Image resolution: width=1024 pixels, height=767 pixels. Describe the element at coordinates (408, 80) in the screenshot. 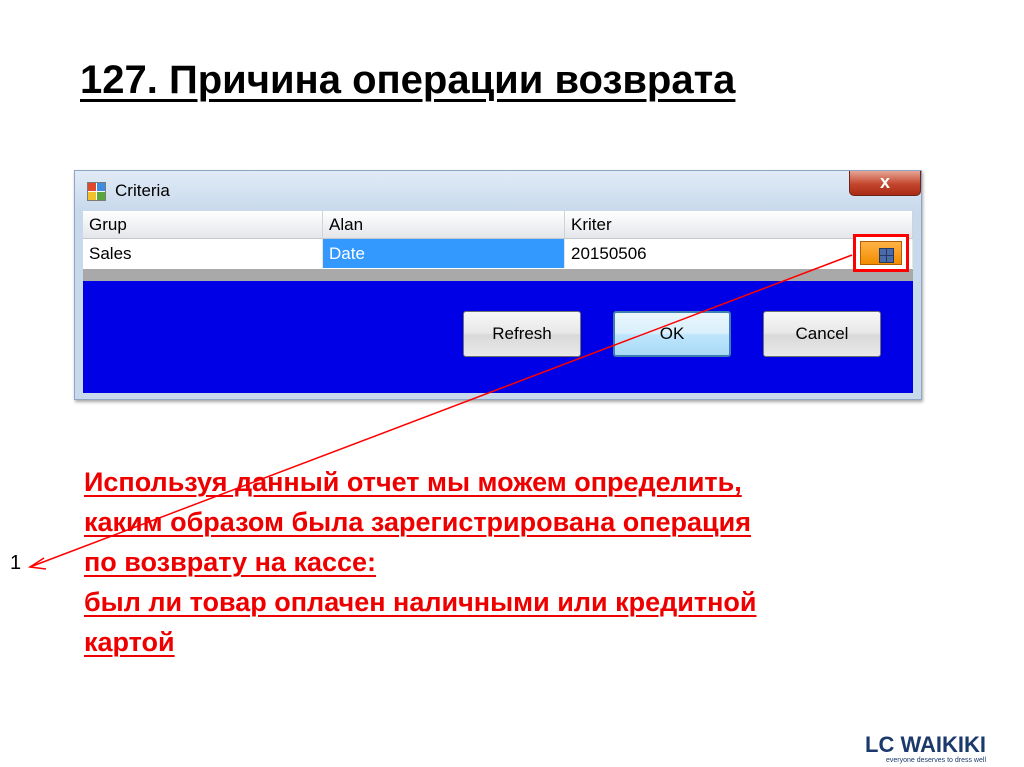

I see `slide-title: 127. Причина операции возврата` at that location.